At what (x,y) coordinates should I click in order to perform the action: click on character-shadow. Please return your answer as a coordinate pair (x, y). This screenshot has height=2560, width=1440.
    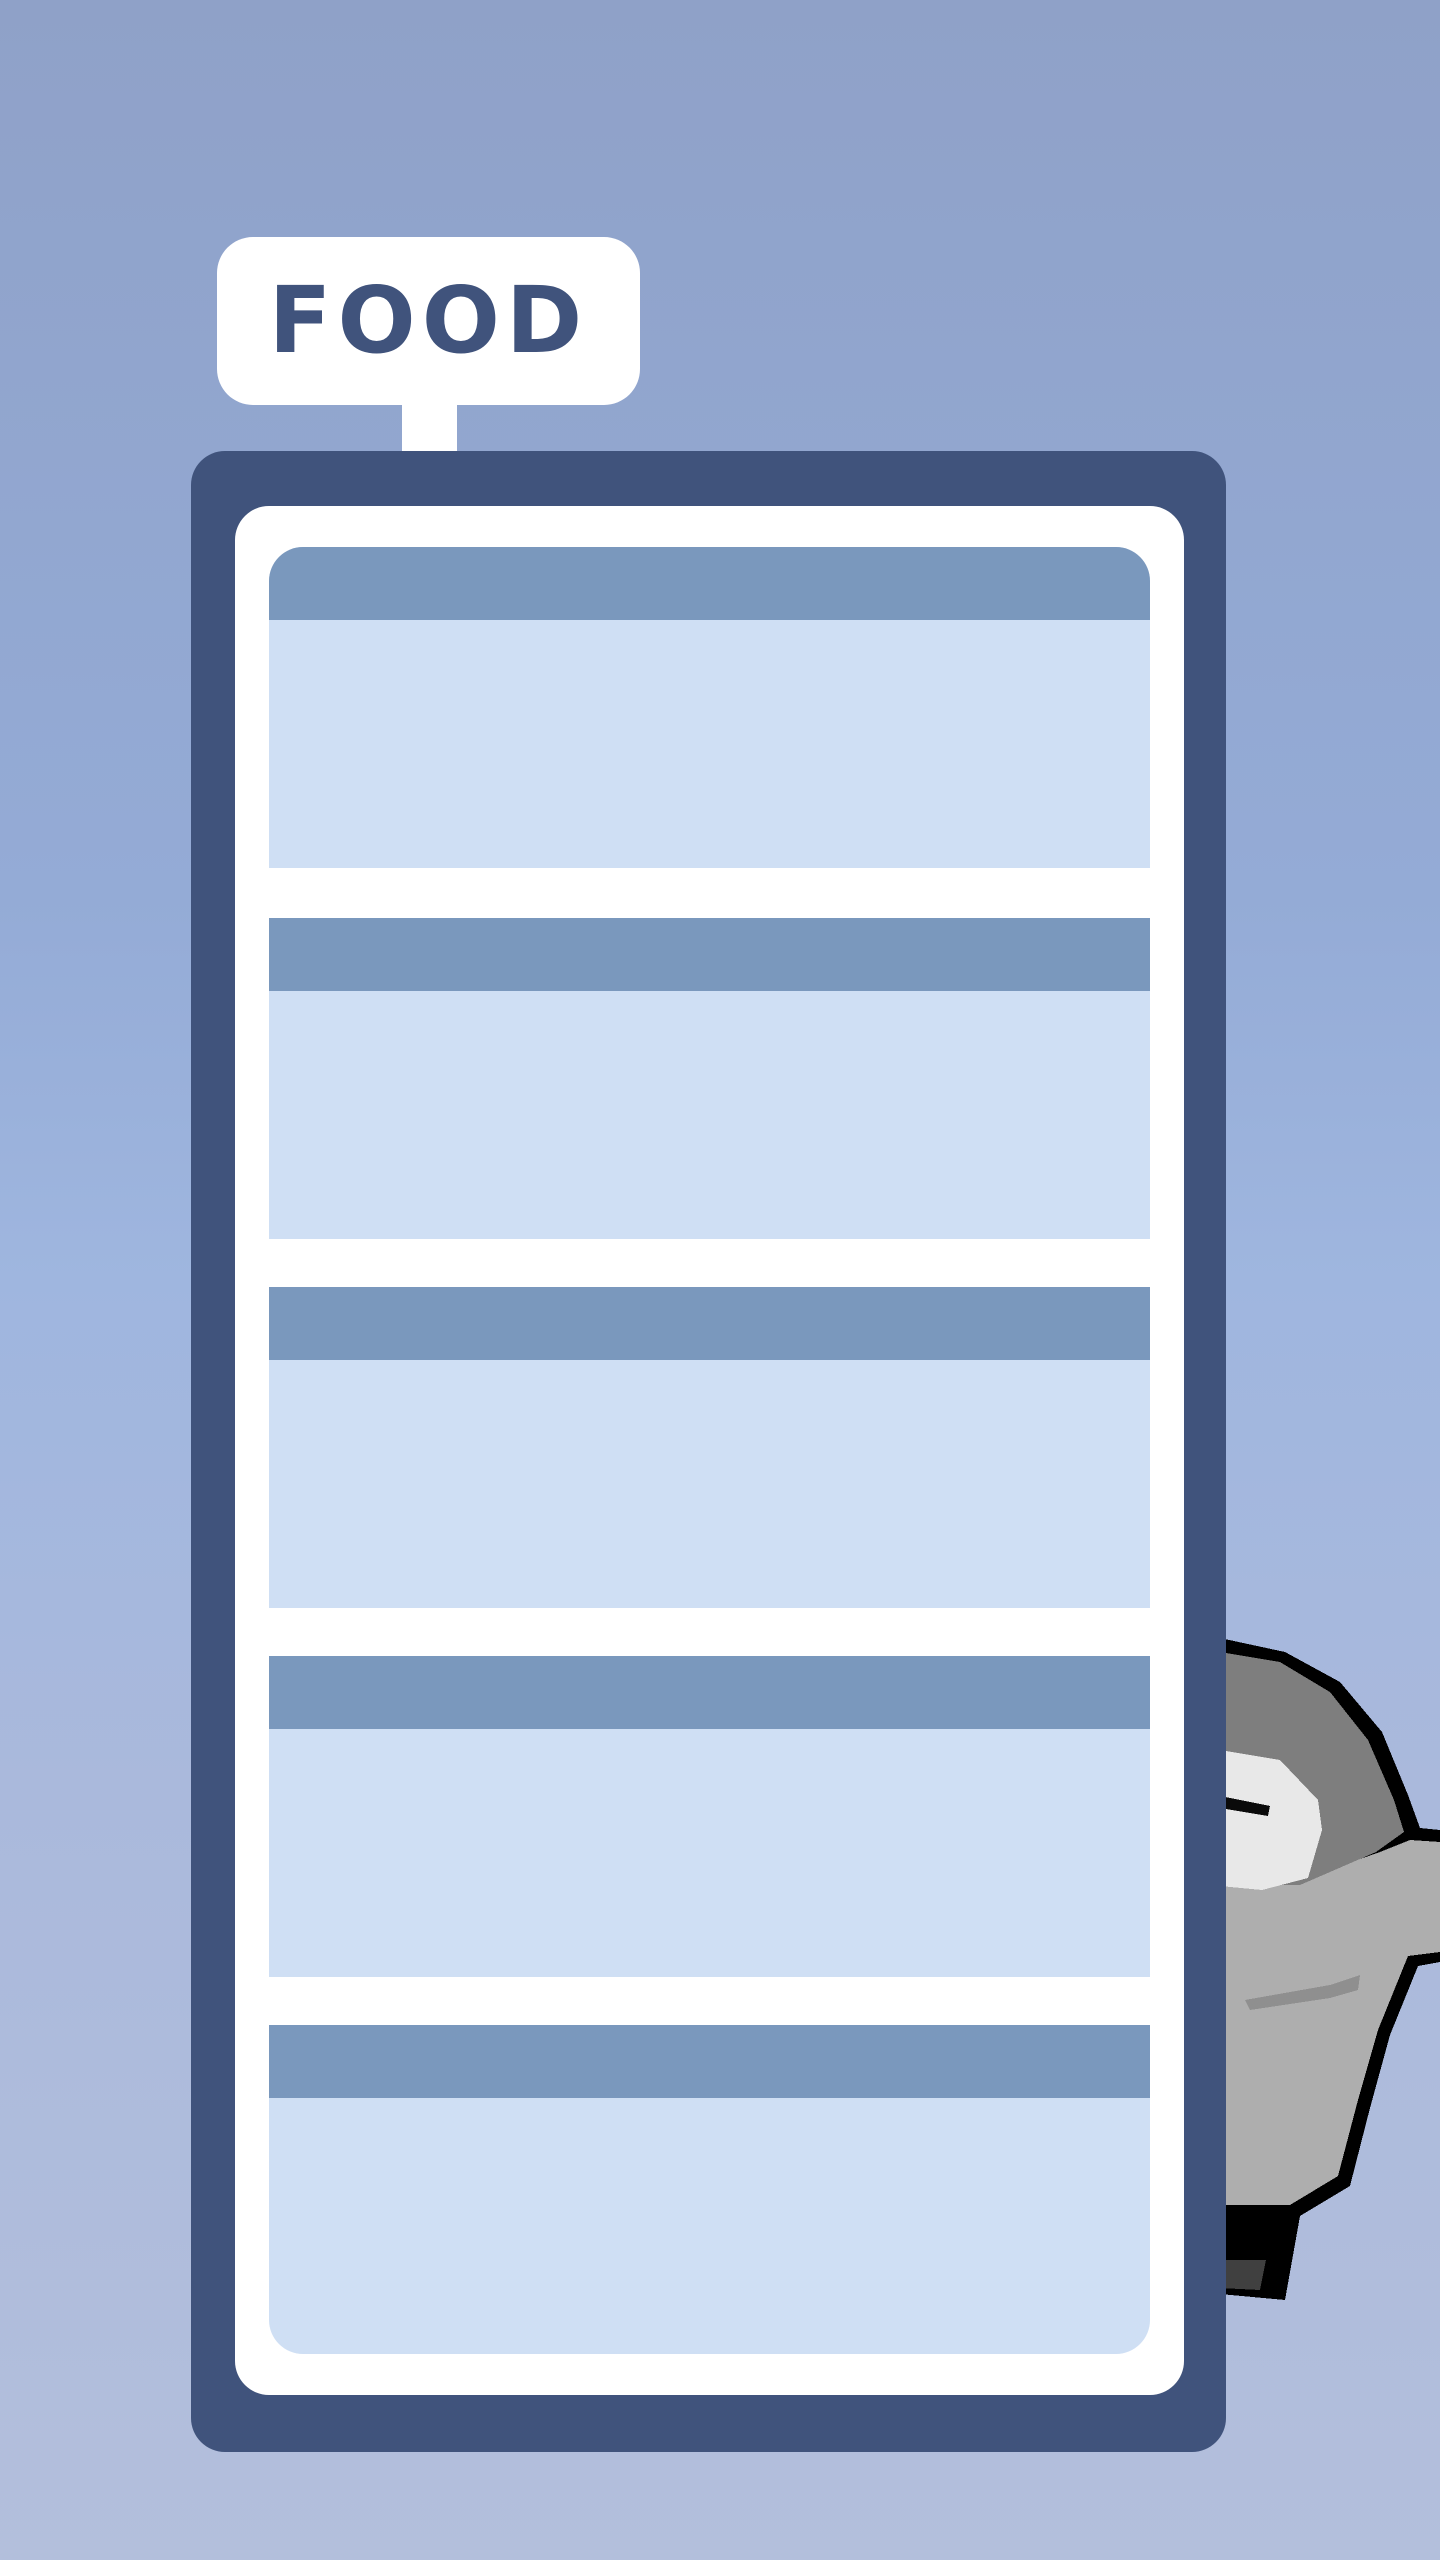
    Looking at the image, I should click on (1243, 2275).